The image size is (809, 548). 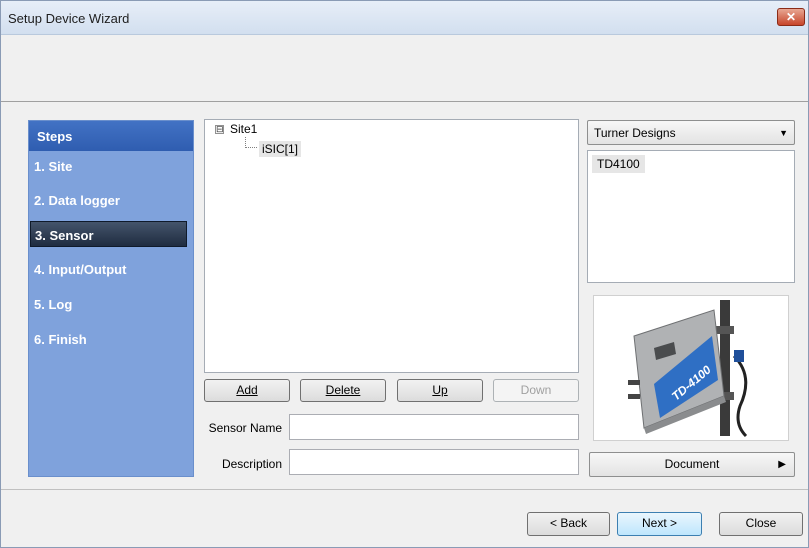 I want to click on document-button: Document ▶, so click(x=692, y=464).